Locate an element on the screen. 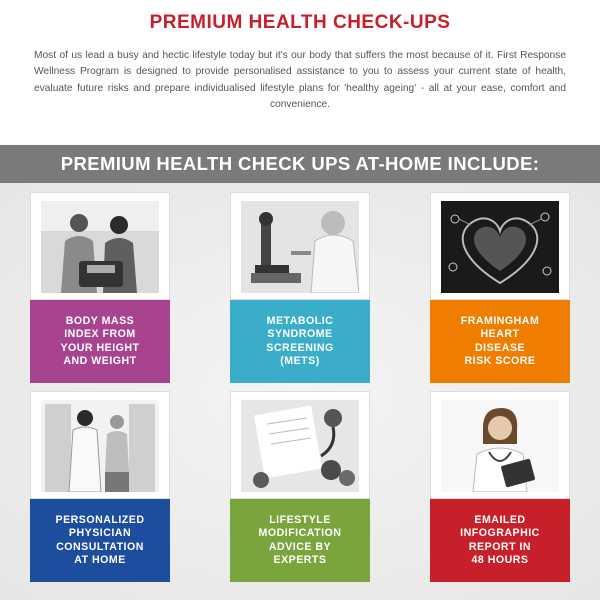 The image size is (600, 600). heart-icon is located at coordinates (500, 247).